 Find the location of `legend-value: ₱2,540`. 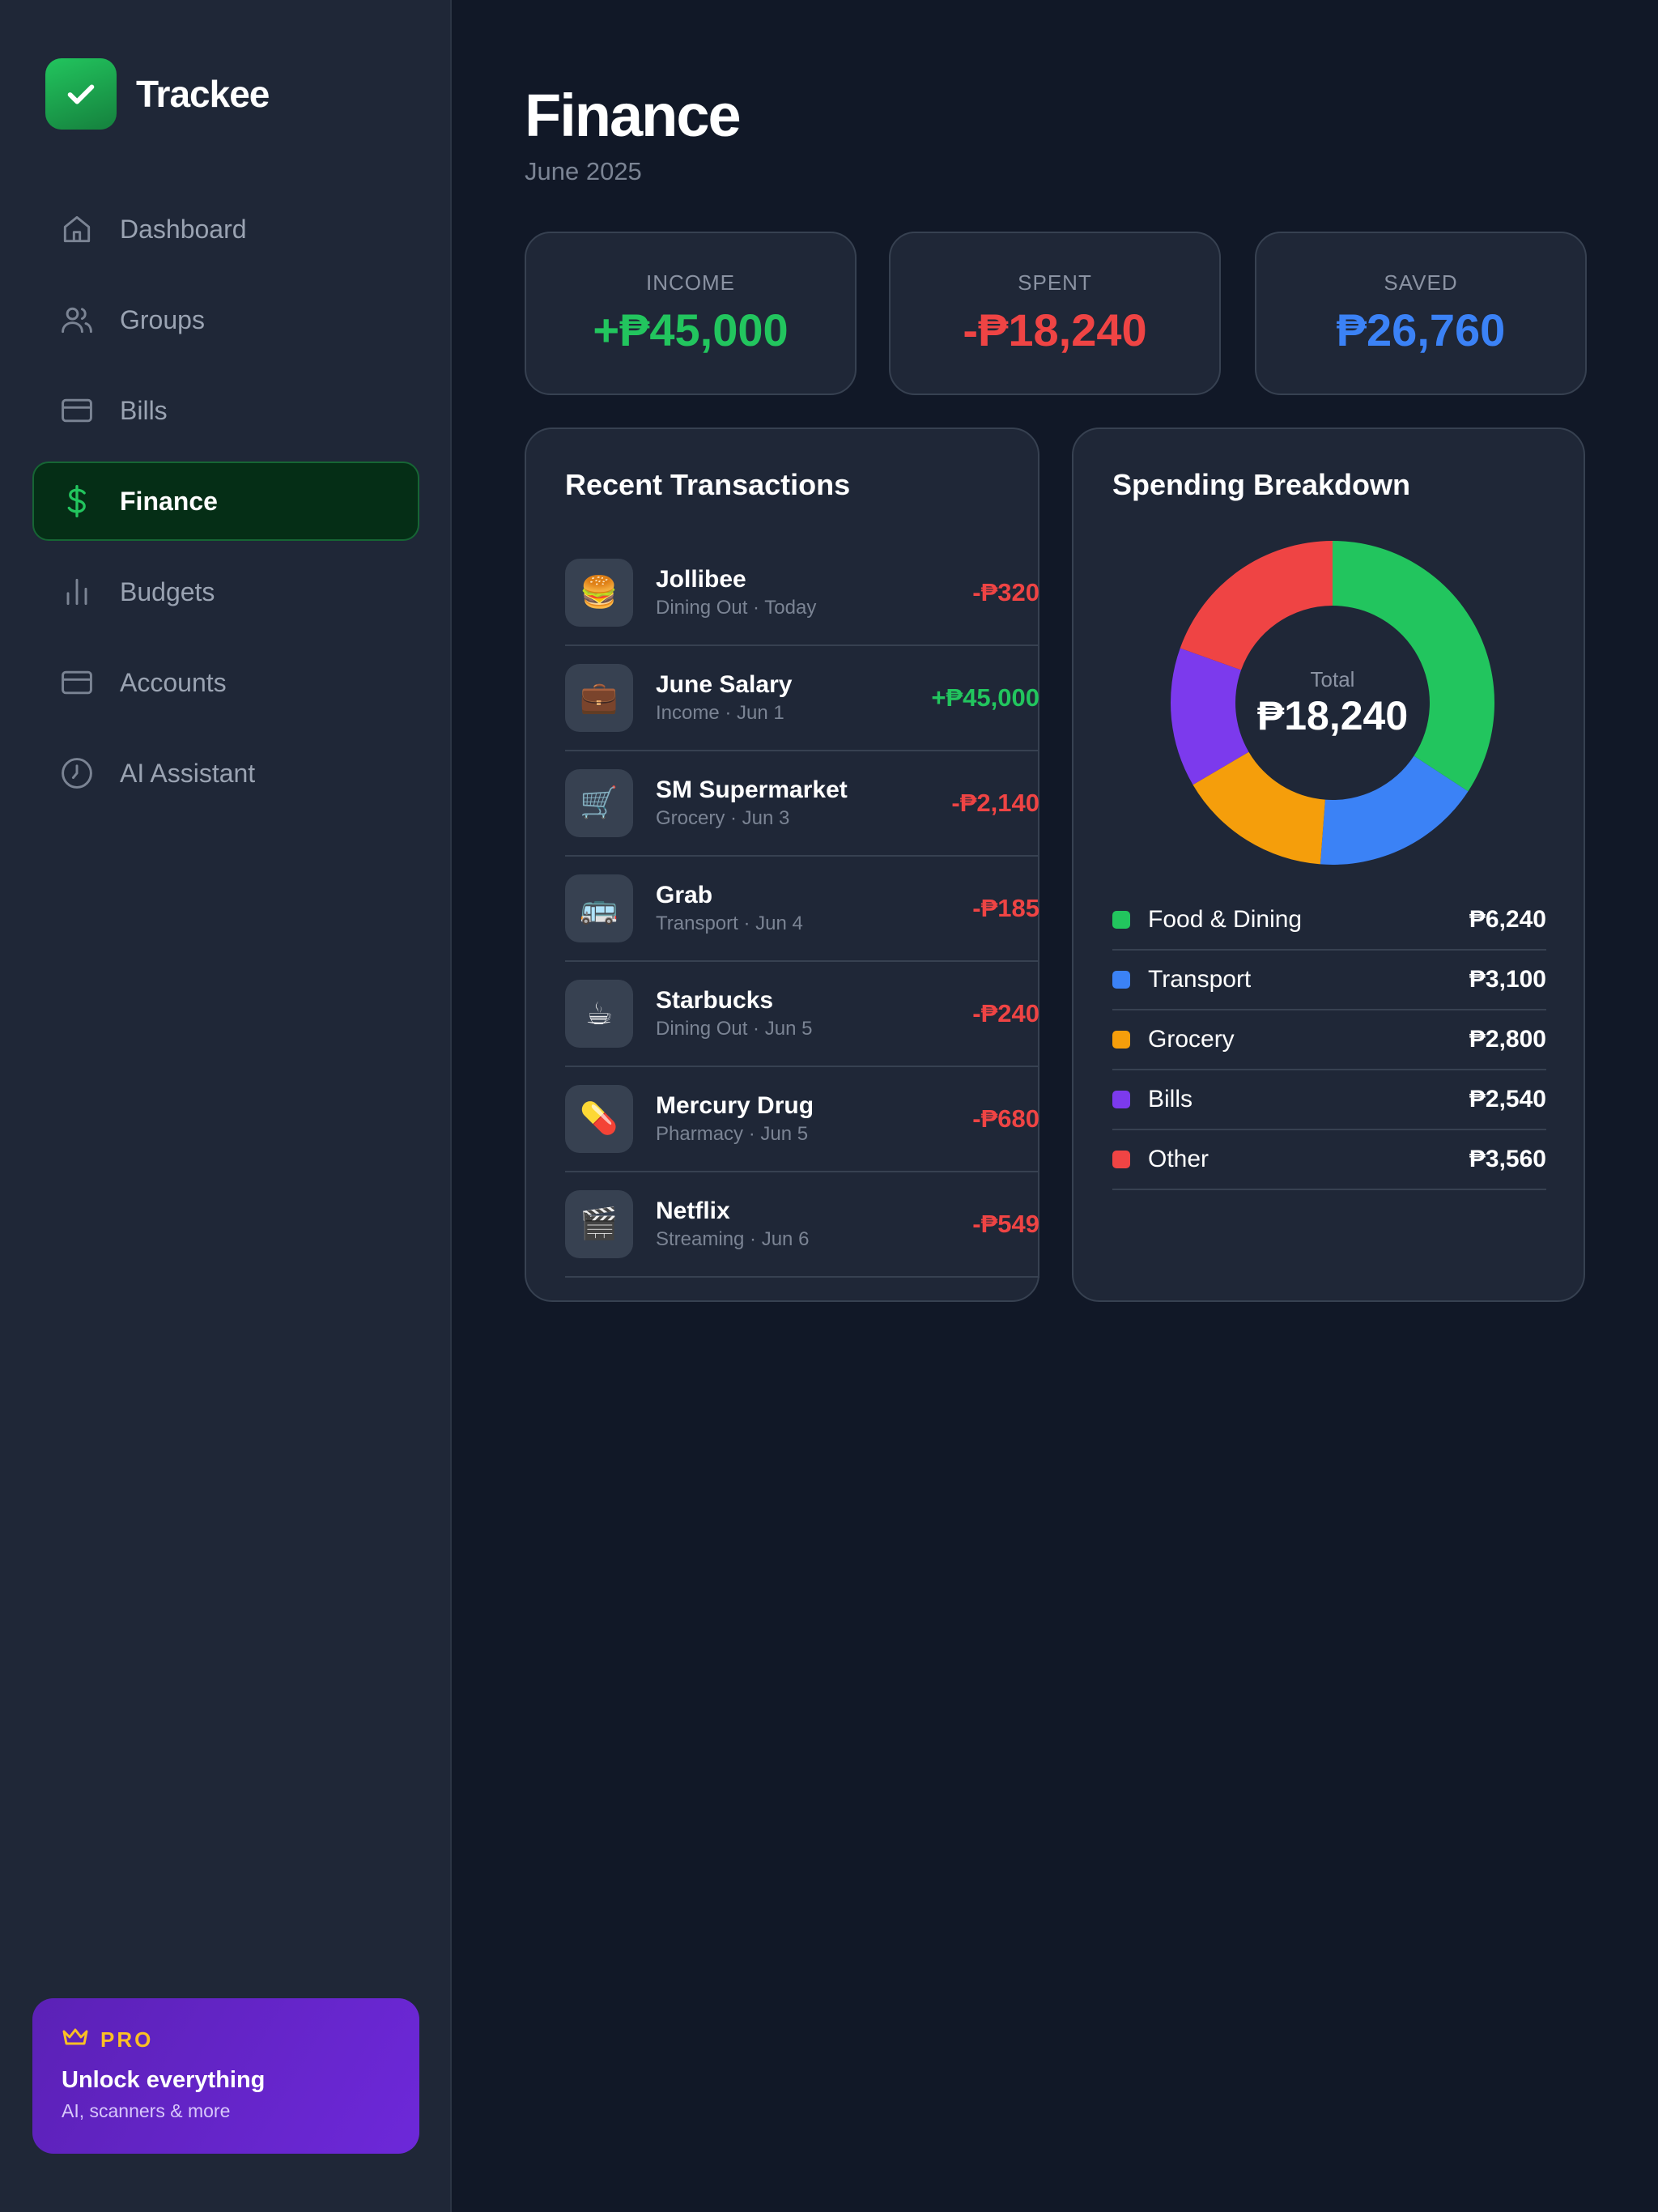

legend-value: ₱2,540 is located at coordinates (1507, 1099).